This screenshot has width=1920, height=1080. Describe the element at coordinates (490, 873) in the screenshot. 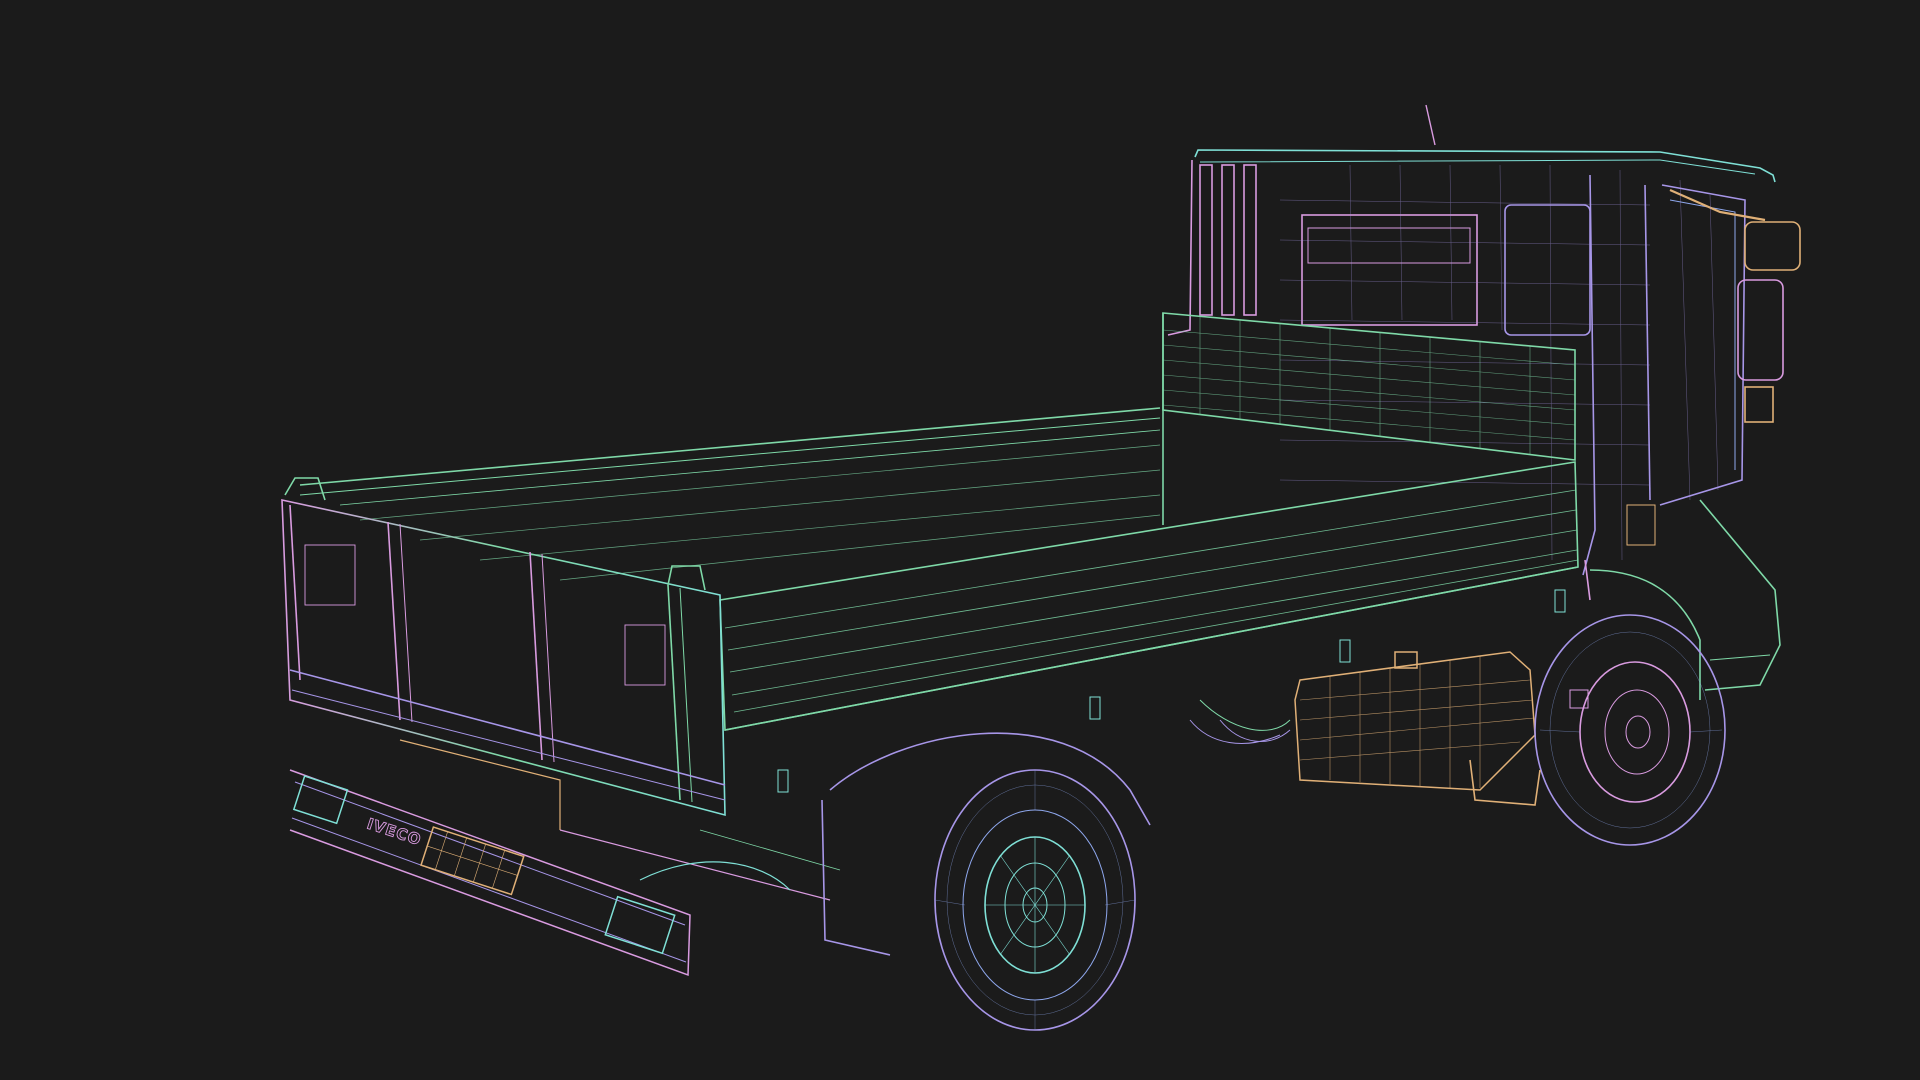

I see `rear-bumper` at that location.